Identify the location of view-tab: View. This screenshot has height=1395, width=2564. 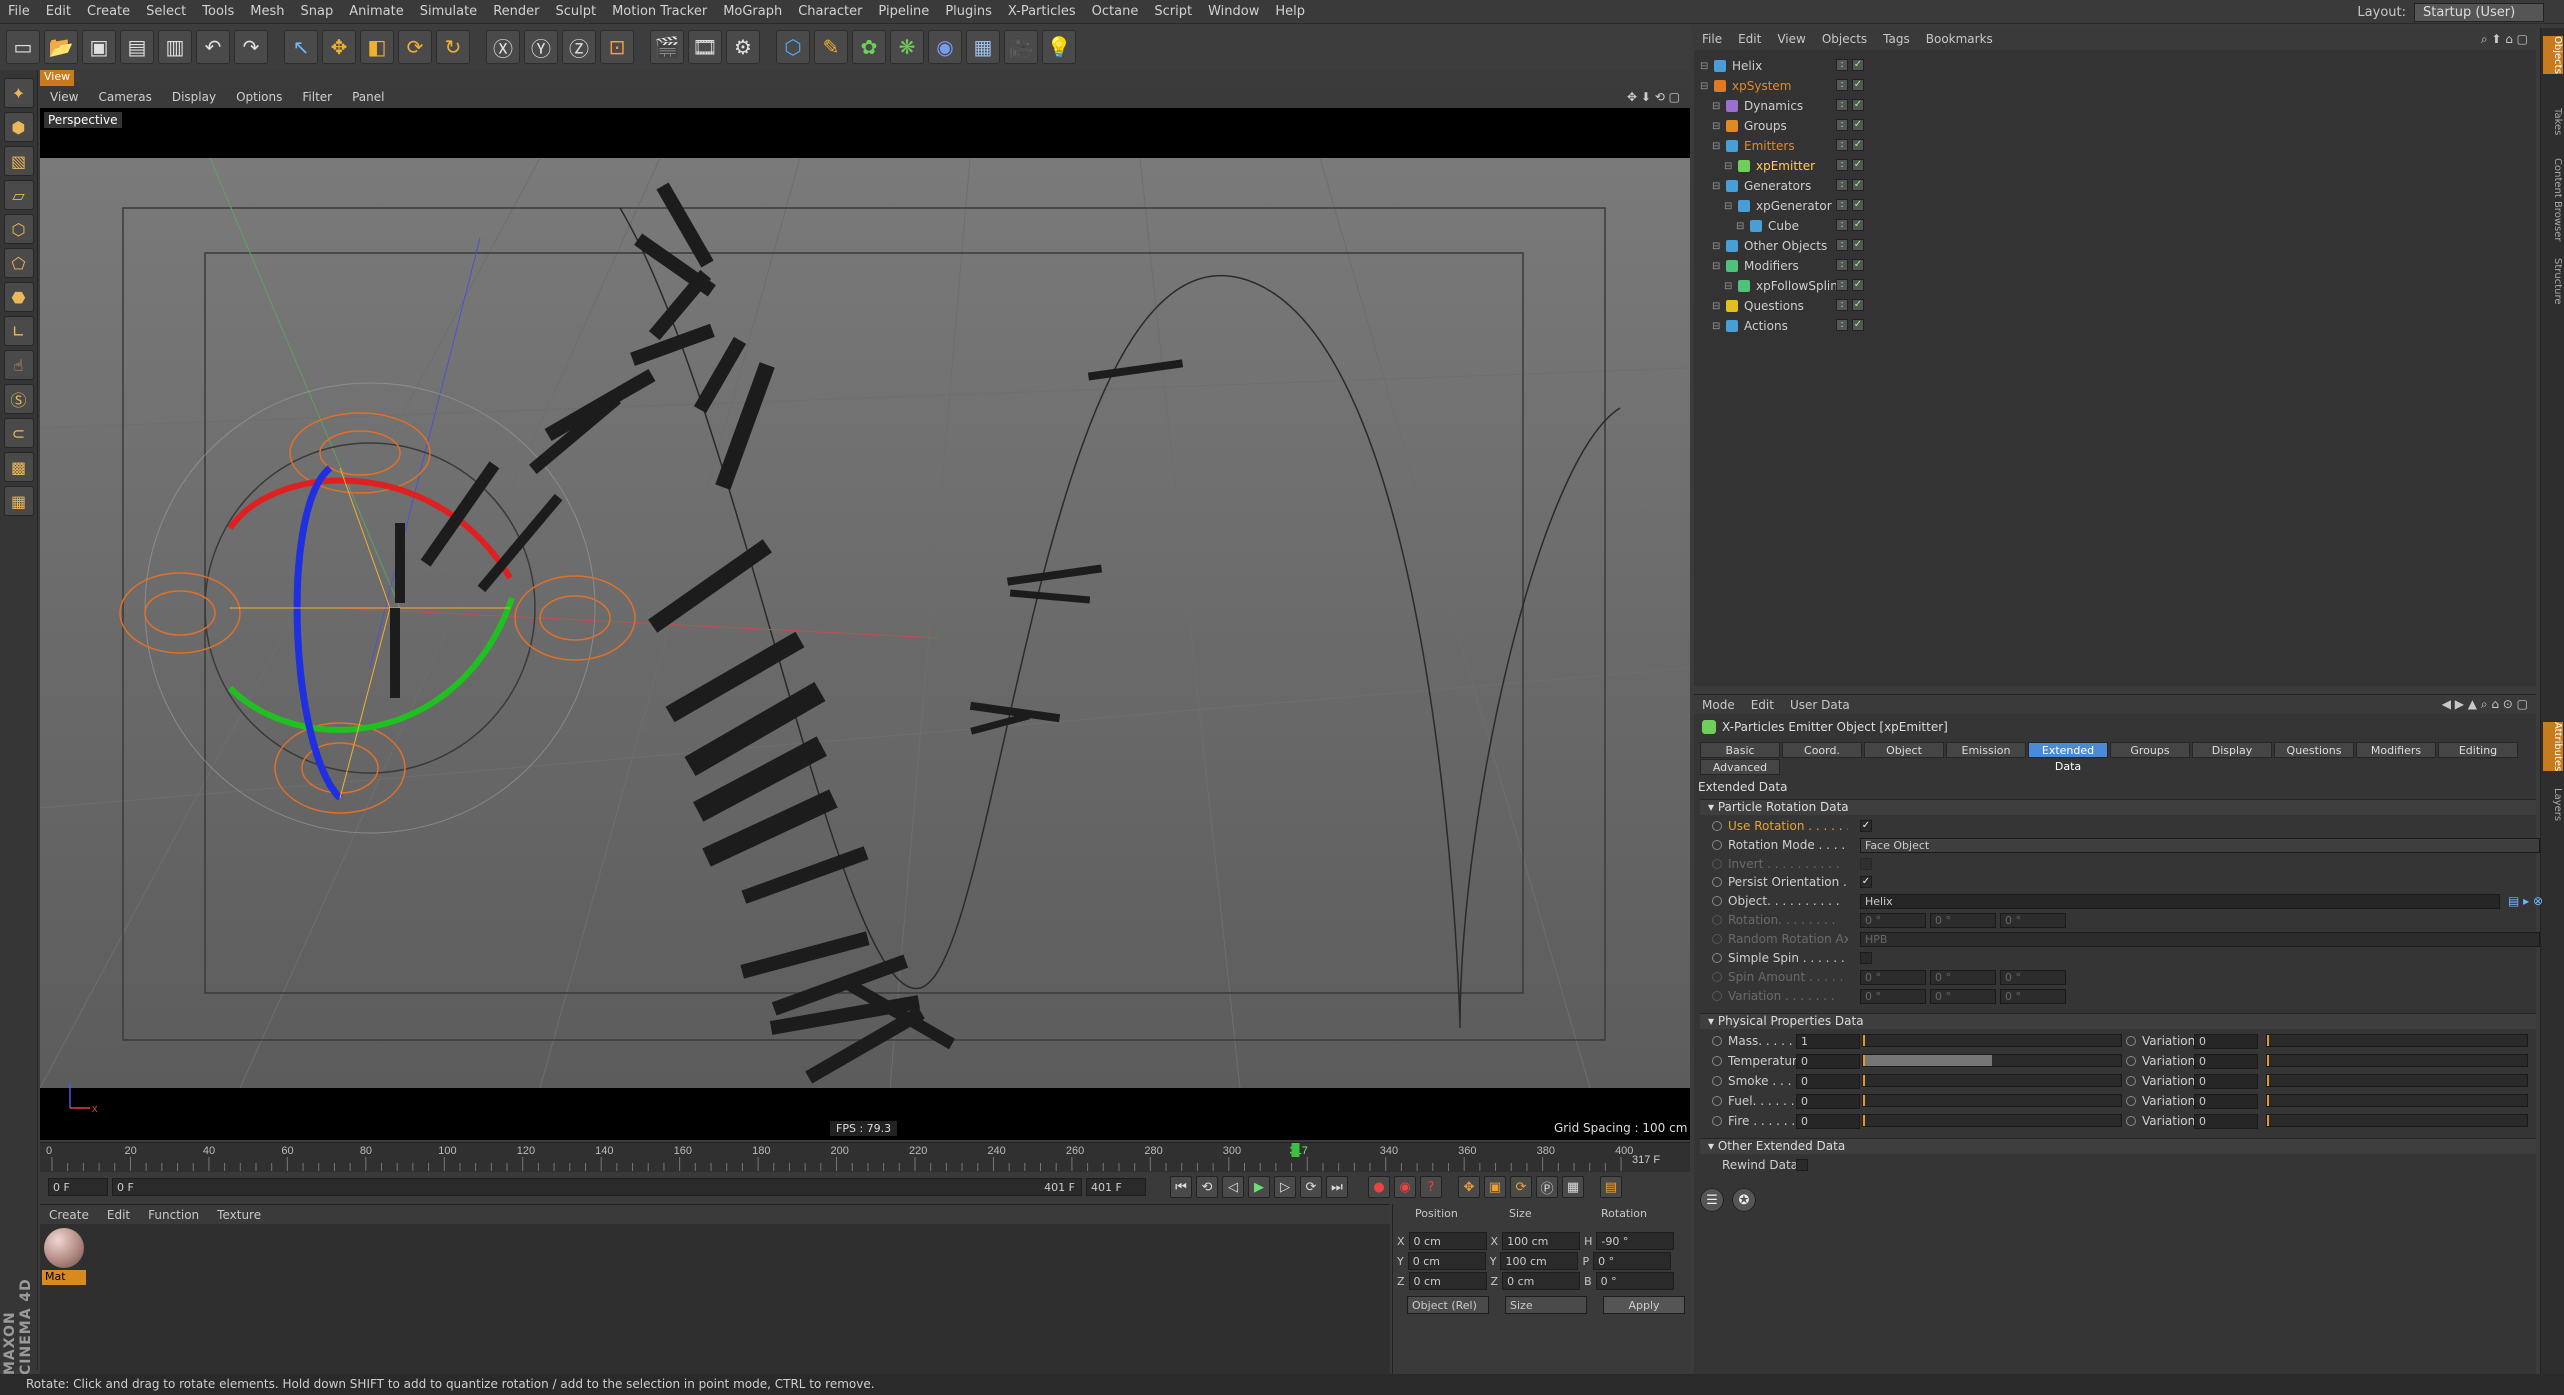
(57, 78).